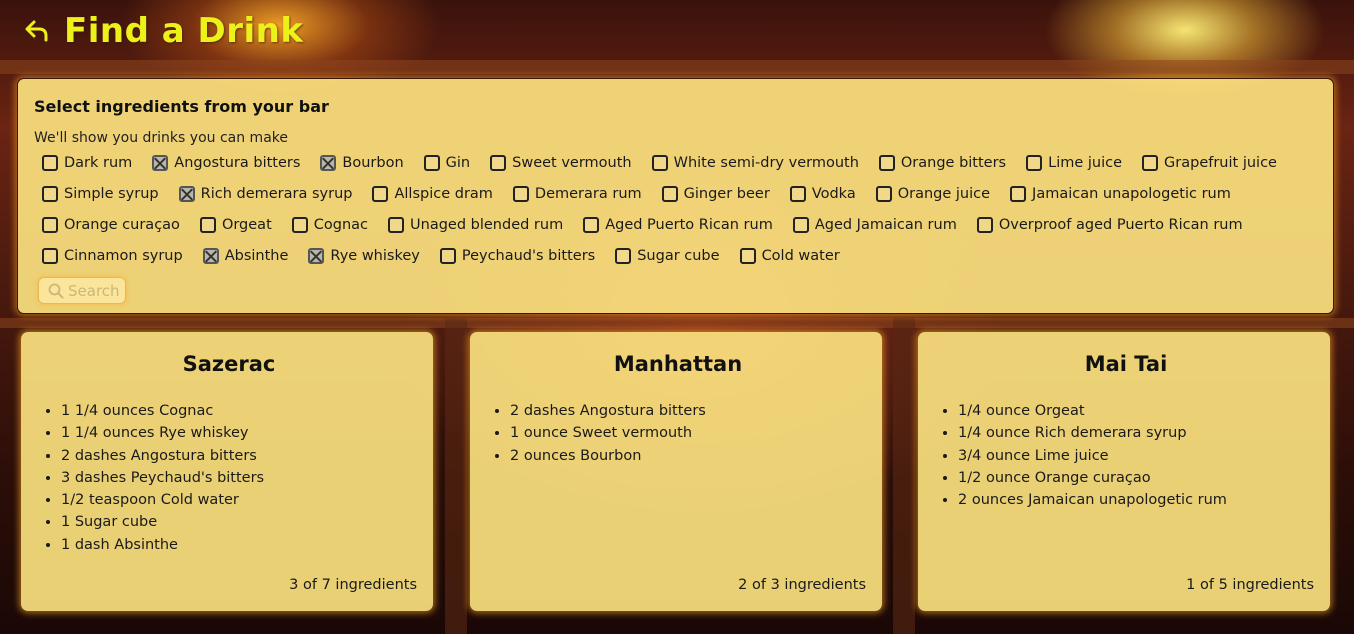 Image resolution: width=1354 pixels, height=634 pixels. What do you see at coordinates (443, 194) in the screenshot?
I see `ingredient-label: Allspice dram` at bounding box center [443, 194].